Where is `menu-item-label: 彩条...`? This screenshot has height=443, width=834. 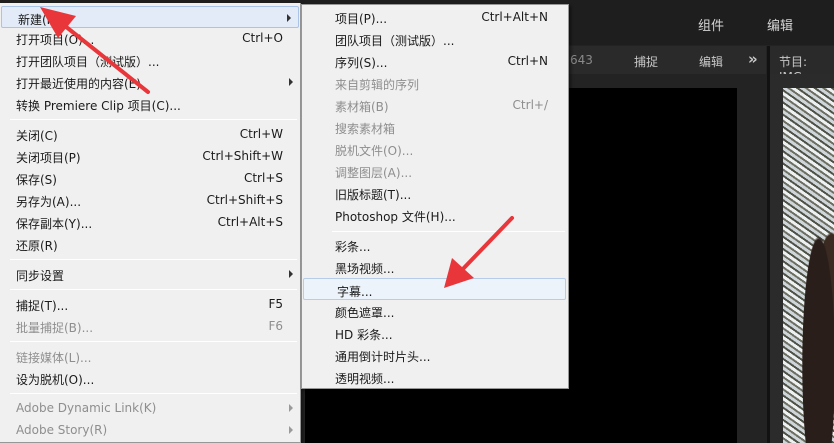
menu-item-label: 彩条... is located at coordinates (353, 247).